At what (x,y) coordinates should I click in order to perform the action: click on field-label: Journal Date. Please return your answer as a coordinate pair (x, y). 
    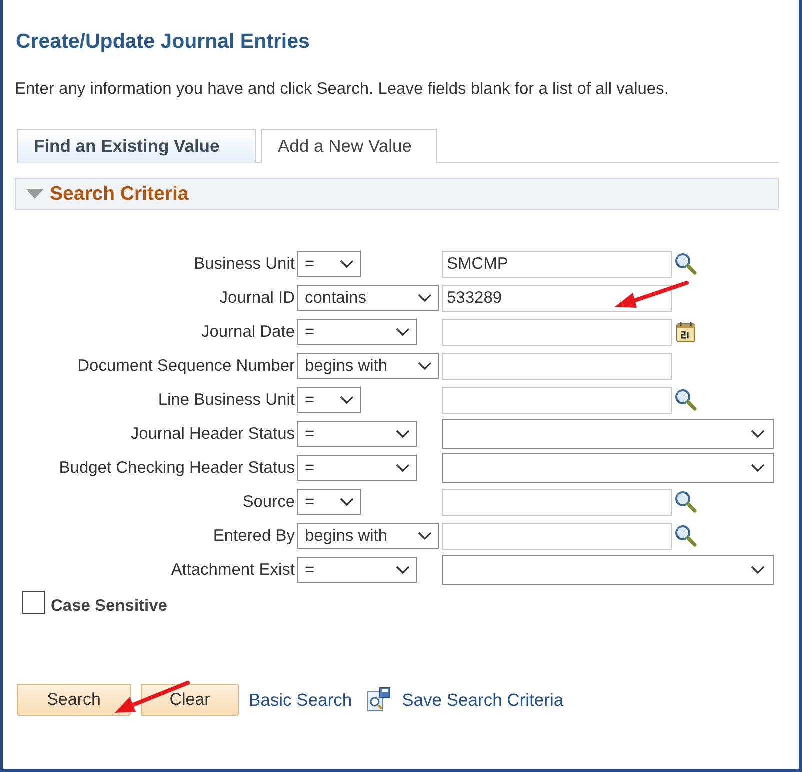
    Looking at the image, I should click on (247, 332).